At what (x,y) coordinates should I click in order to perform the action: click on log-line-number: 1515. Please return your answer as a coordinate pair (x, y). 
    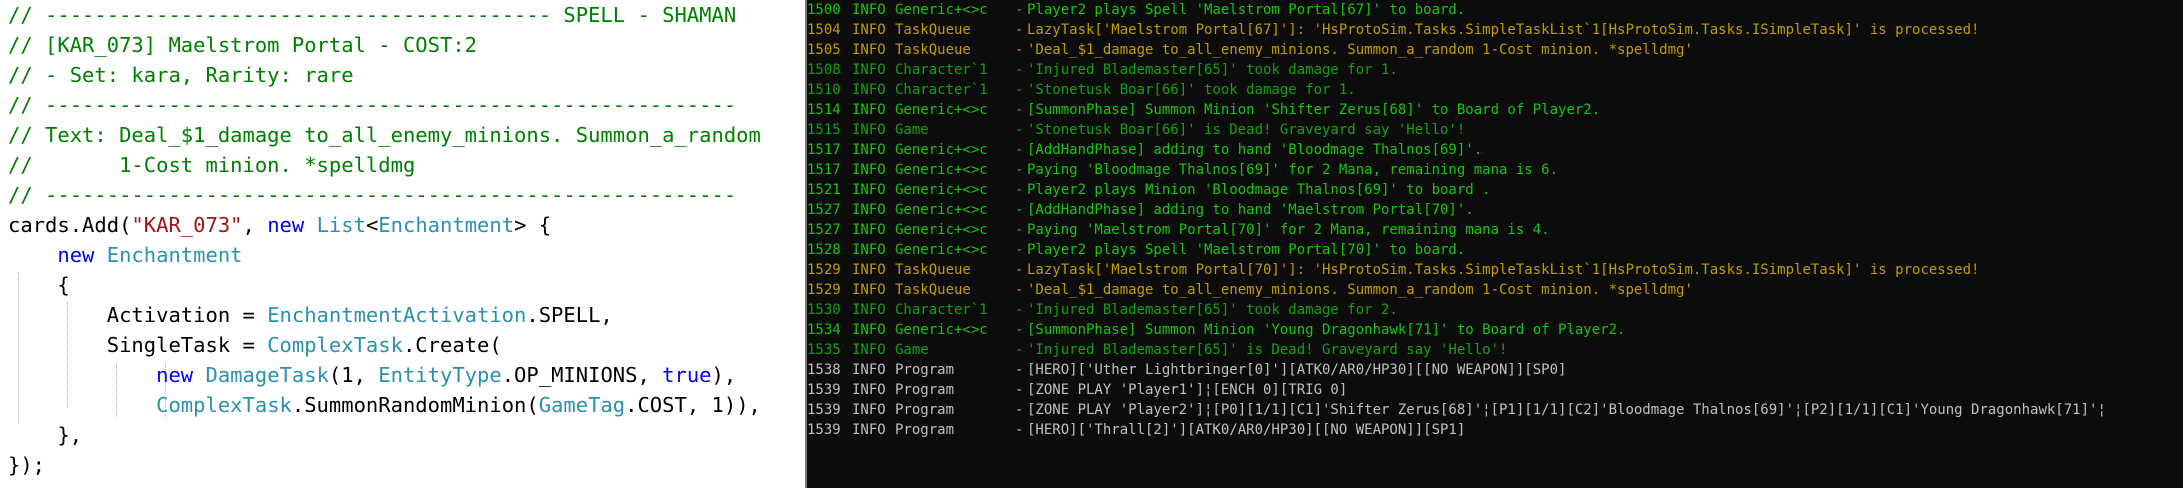
    Looking at the image, I should click on (824, 130).